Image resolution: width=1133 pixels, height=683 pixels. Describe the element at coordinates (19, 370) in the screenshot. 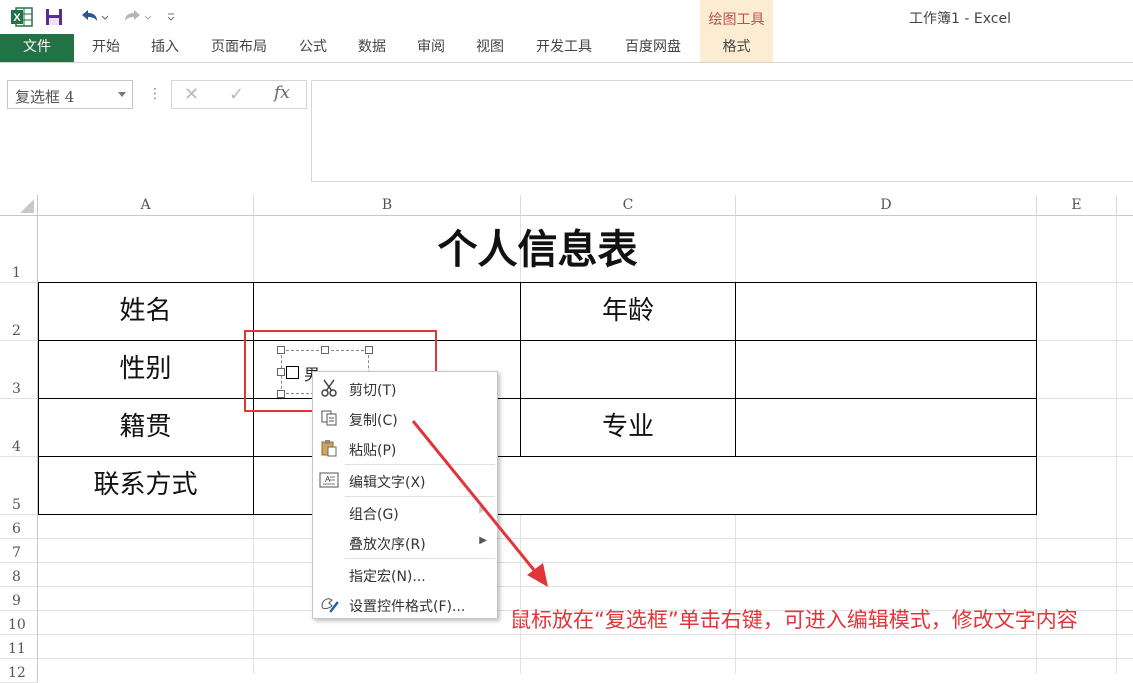

I see `row-header-3: 3` at that location.